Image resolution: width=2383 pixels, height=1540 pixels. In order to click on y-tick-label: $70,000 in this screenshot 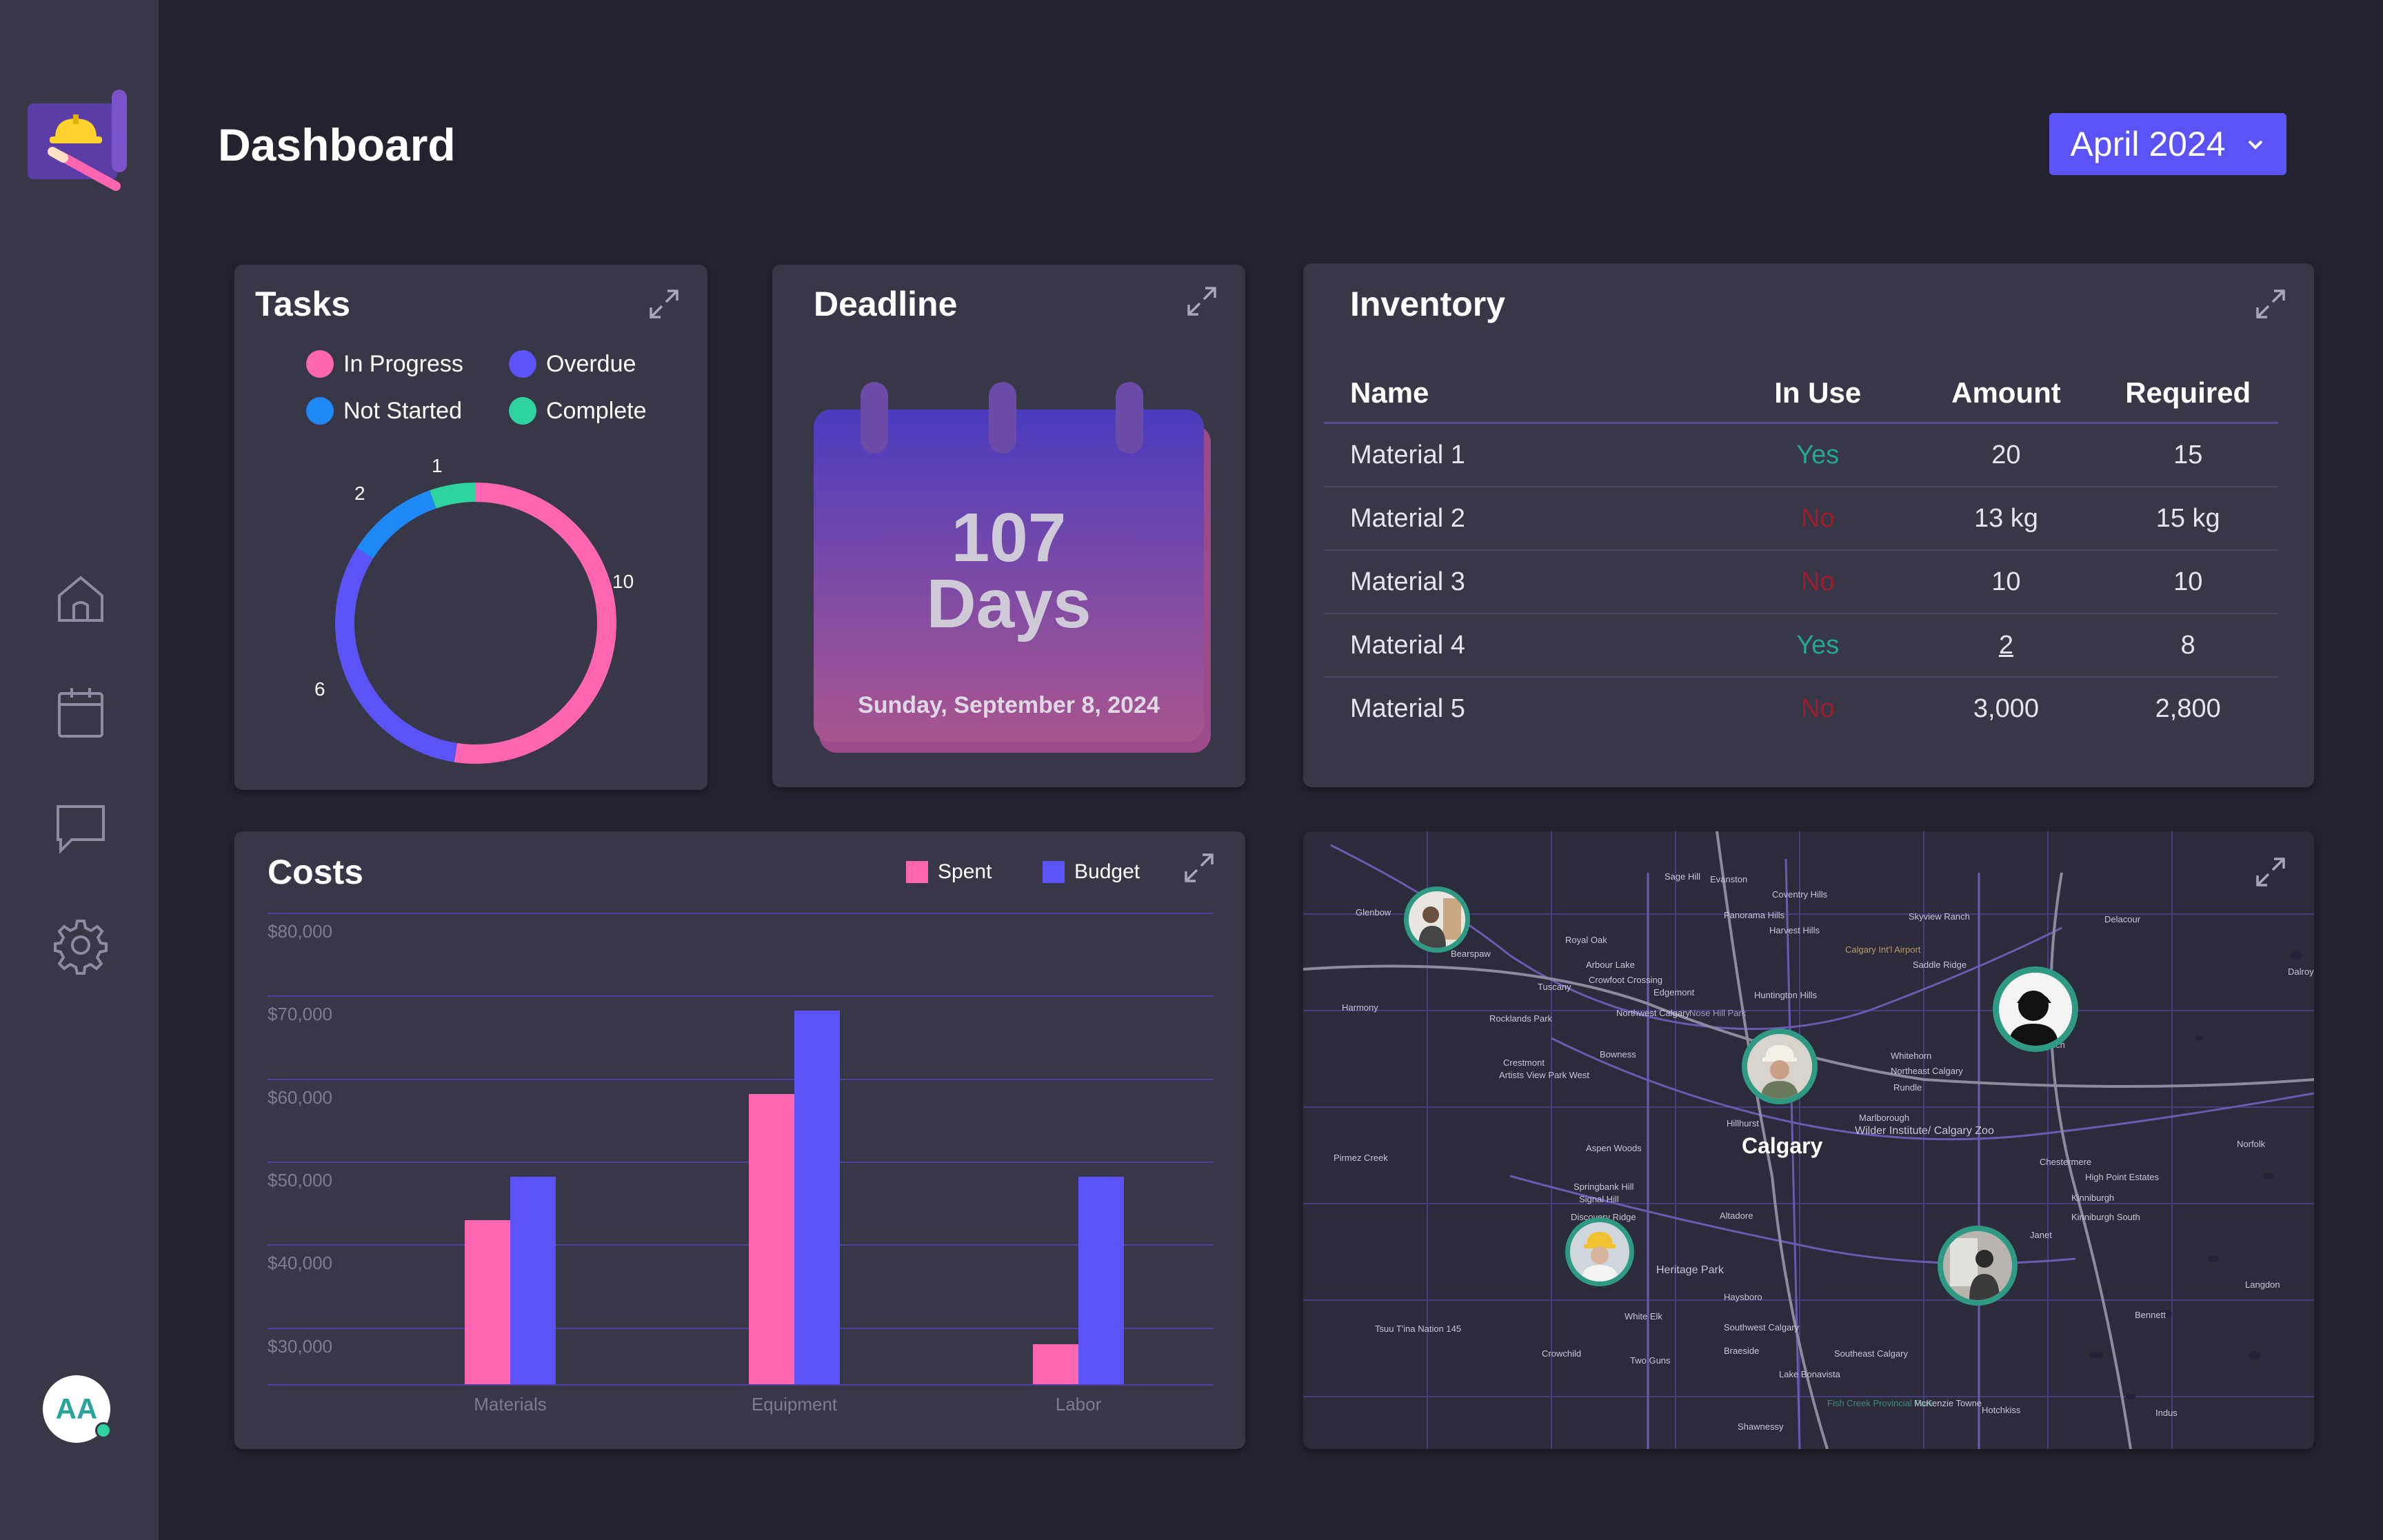, I will do `click(300, 1015)`.